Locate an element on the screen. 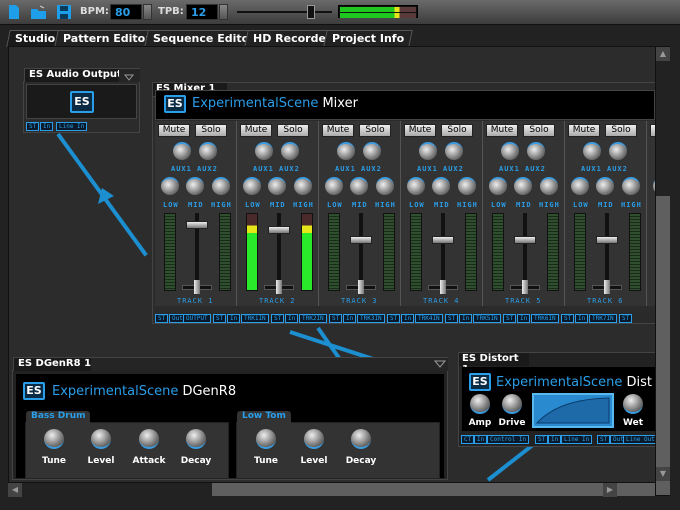  scroll-up-icon: ▲ is located at coordinates (663, 54).